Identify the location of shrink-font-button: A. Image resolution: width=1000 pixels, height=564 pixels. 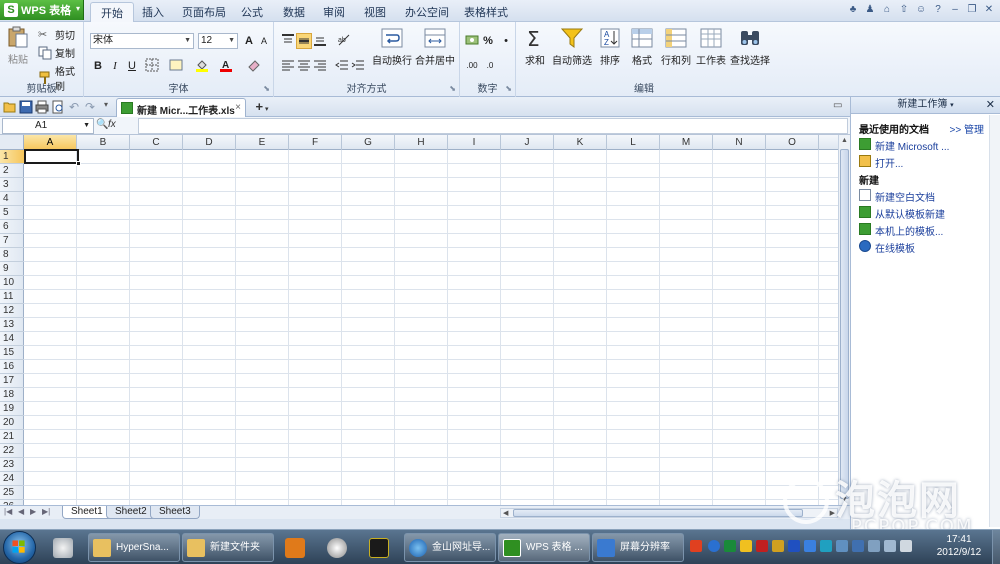
(264, 41).